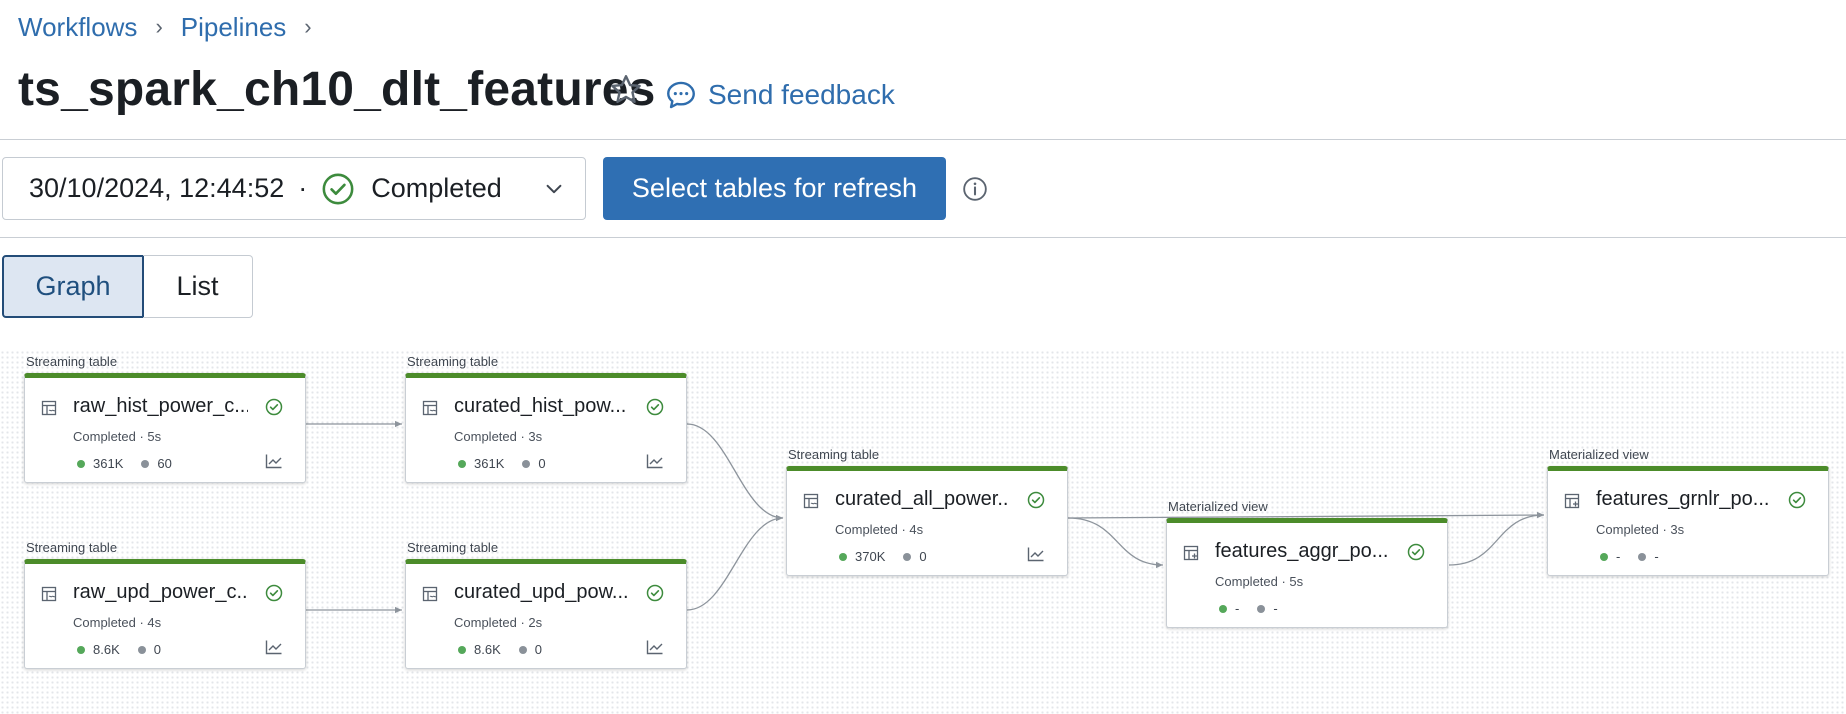  Describe the element at coordinates (801, 94) in the screenshot. I see `send-feedback-label: Send feedback` at that location.